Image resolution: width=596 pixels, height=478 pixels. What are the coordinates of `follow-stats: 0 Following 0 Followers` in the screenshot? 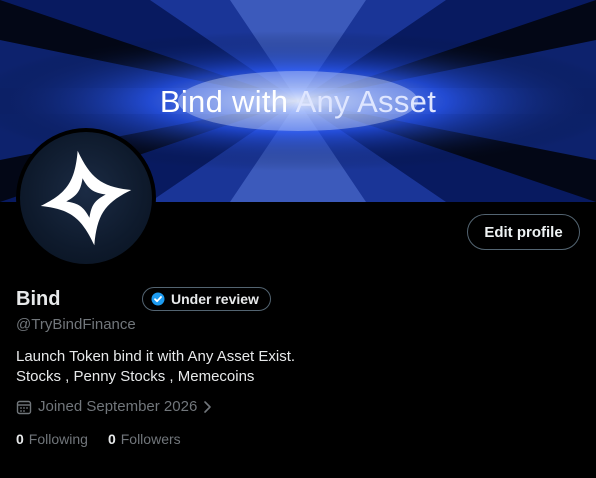 It's located at (108, 439).